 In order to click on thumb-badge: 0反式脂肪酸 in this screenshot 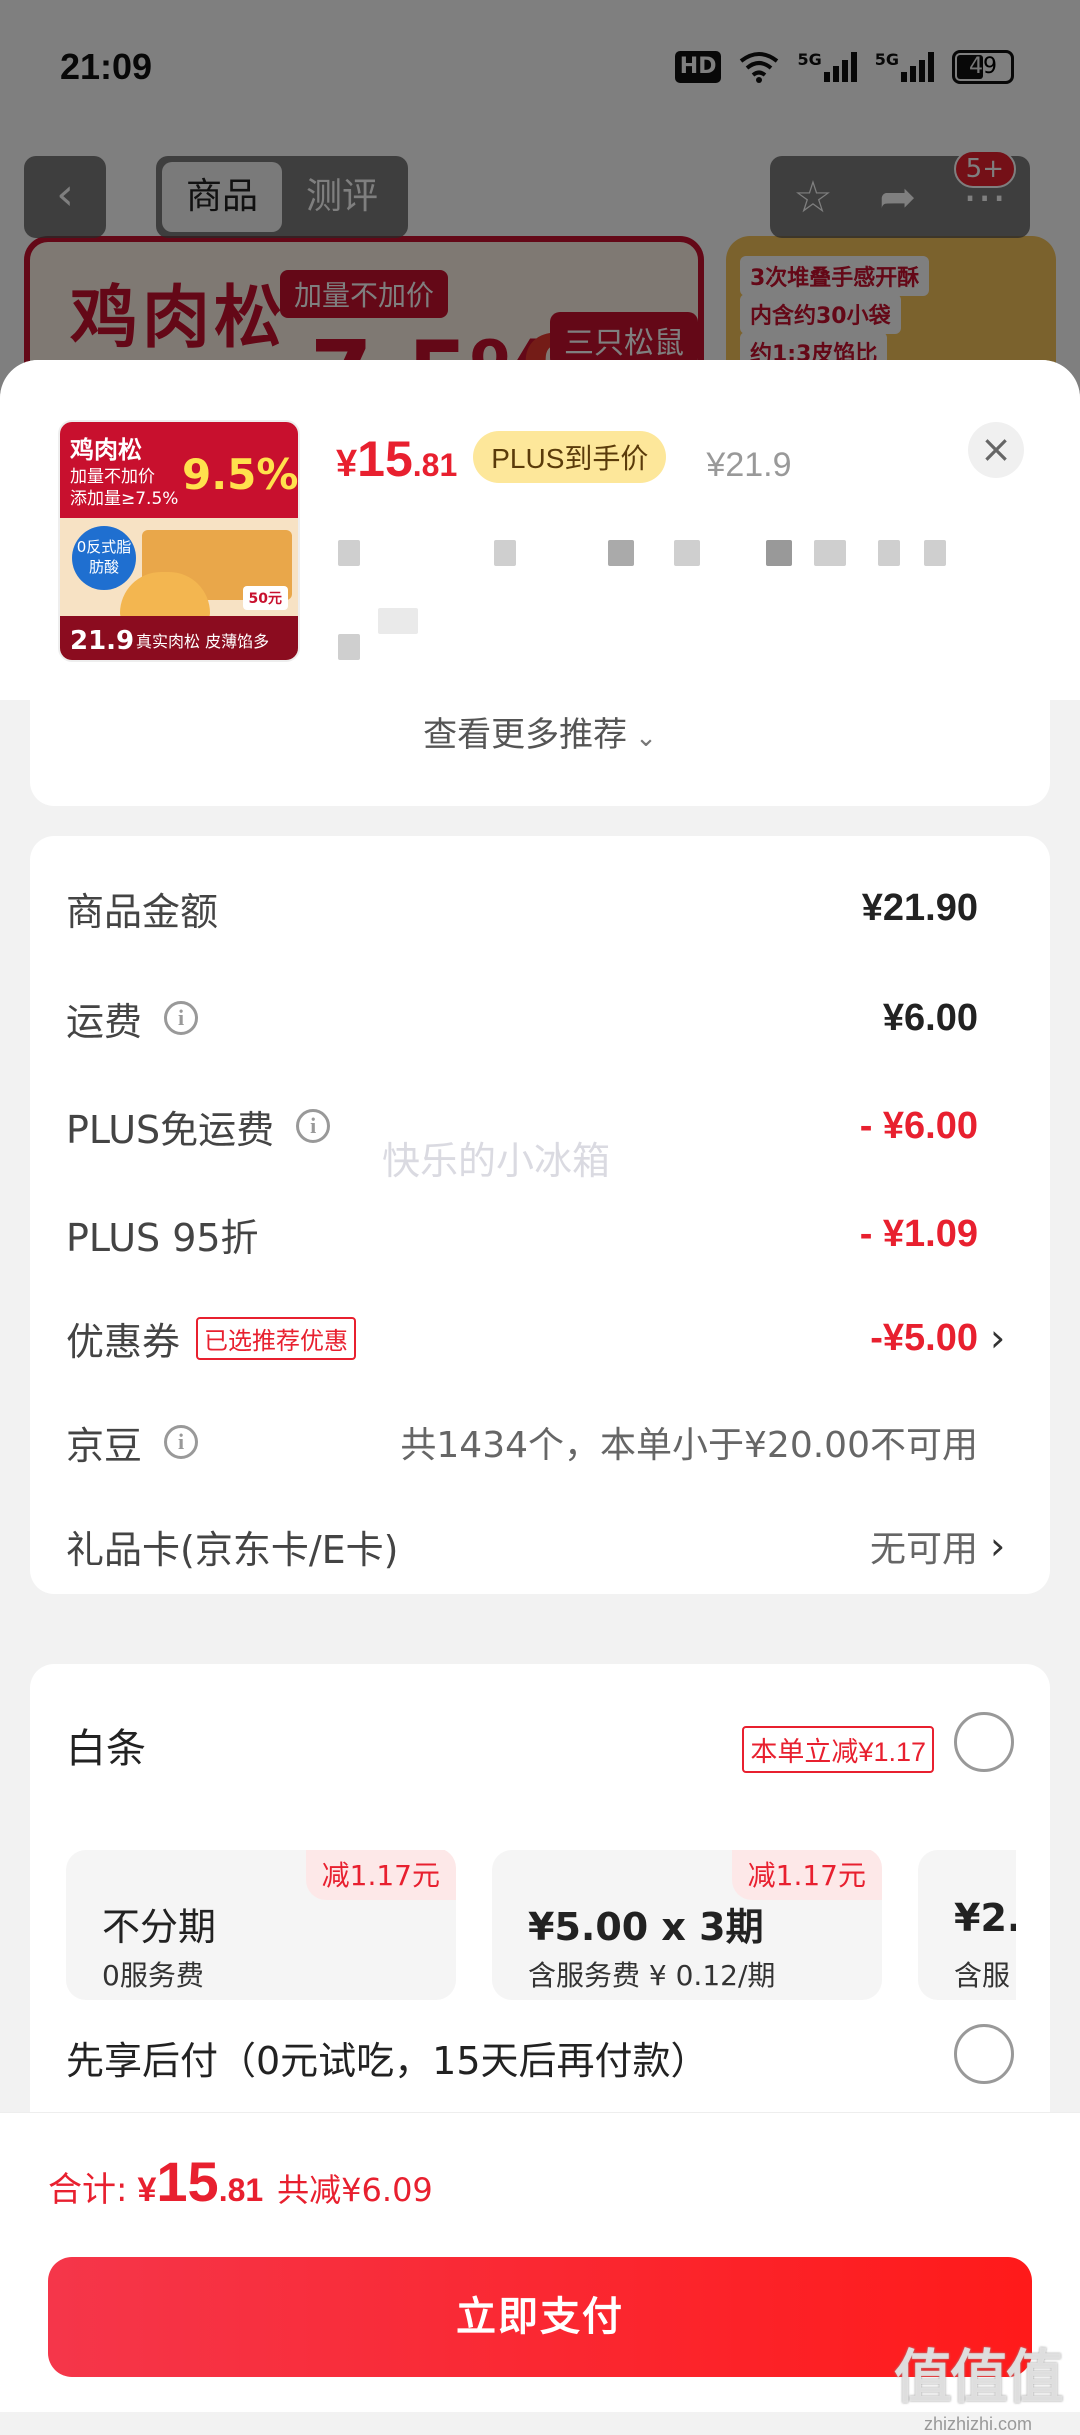, I will do `click(104, 558)`.